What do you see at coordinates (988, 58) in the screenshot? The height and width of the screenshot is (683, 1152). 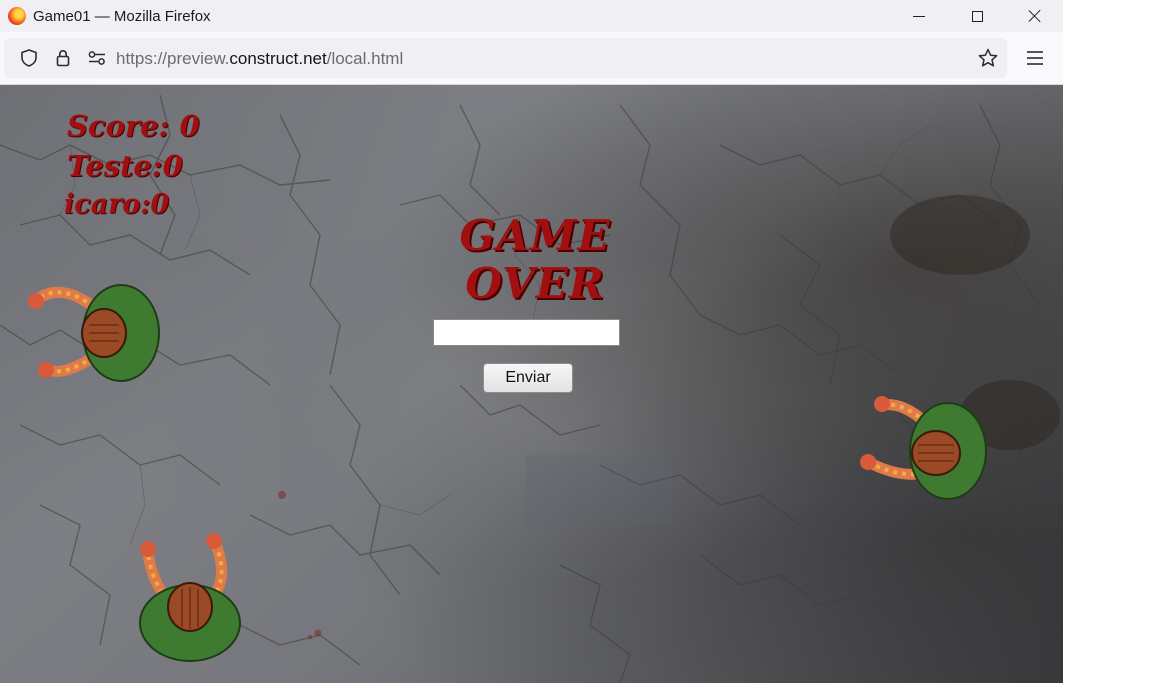 I see `star-icon` at bounding box center [988, 58].